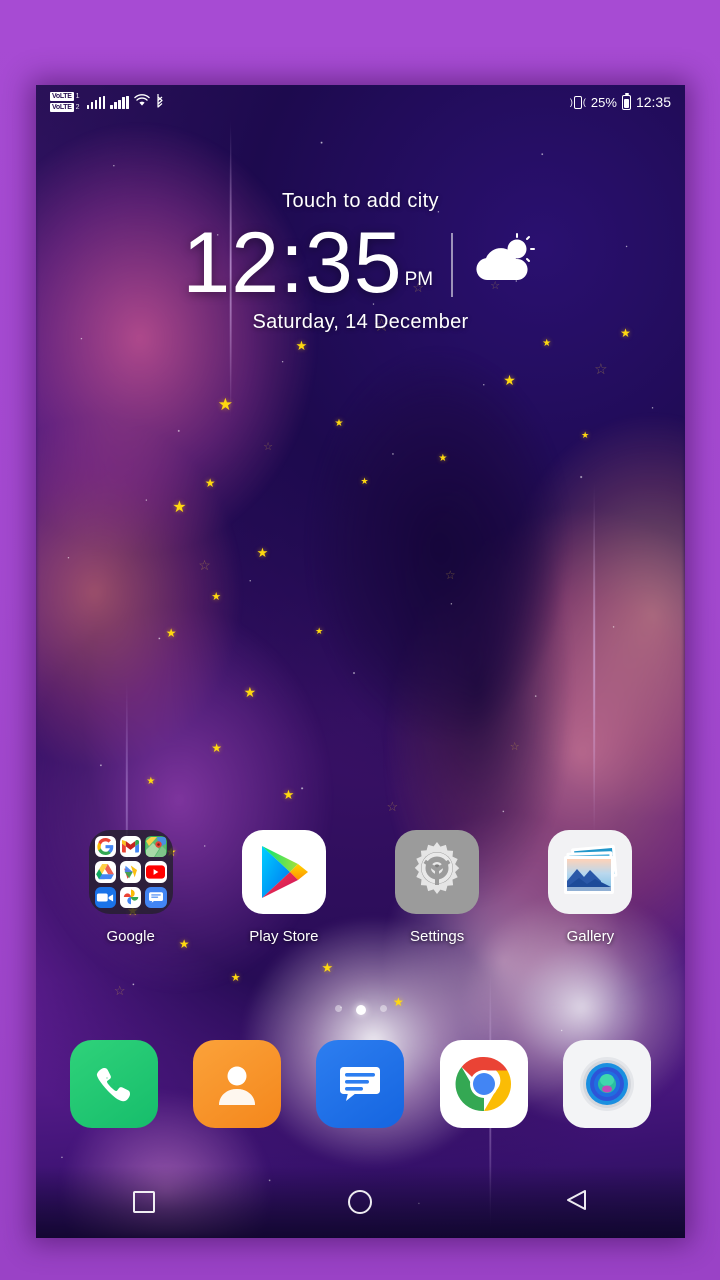 The width and height of the screenshot is (720, 1280). I want to click on widget-clock-time: 12:35, so click(292, 263).